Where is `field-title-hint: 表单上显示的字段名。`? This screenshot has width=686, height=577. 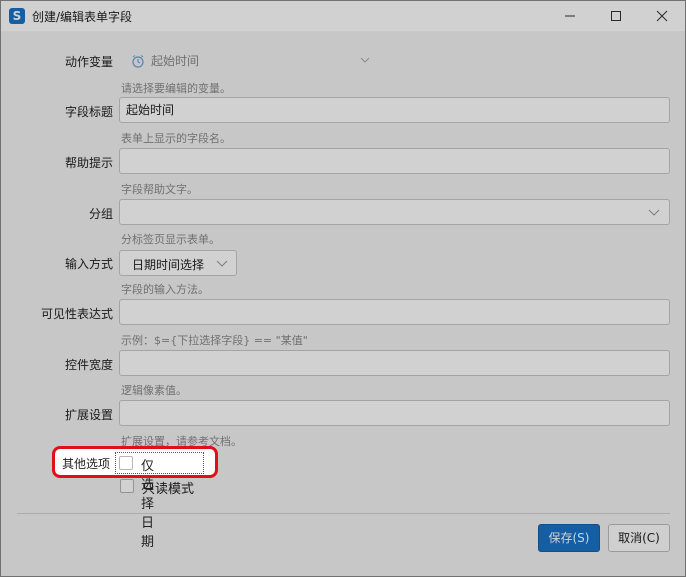
field-title-hint: 表单上显示的字段名。 is located at coordinates (176, 138).